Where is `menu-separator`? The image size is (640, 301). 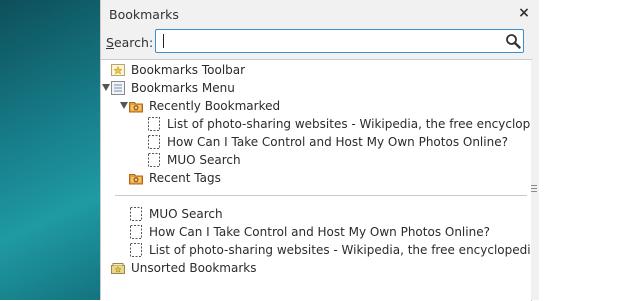
menu-separator is located at coordinates (321, 195).